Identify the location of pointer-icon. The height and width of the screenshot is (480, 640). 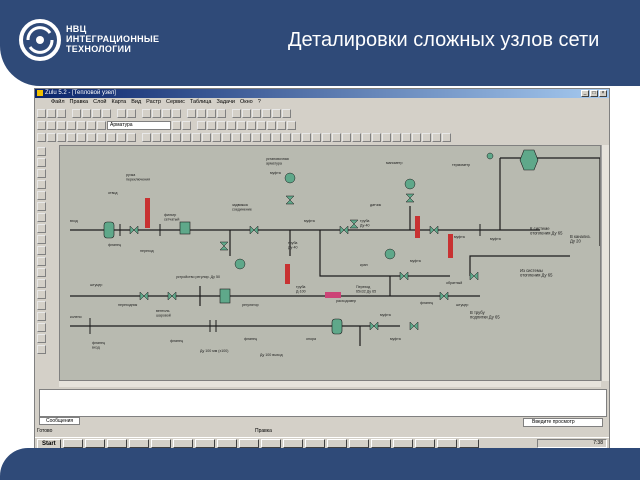
(41, 151).